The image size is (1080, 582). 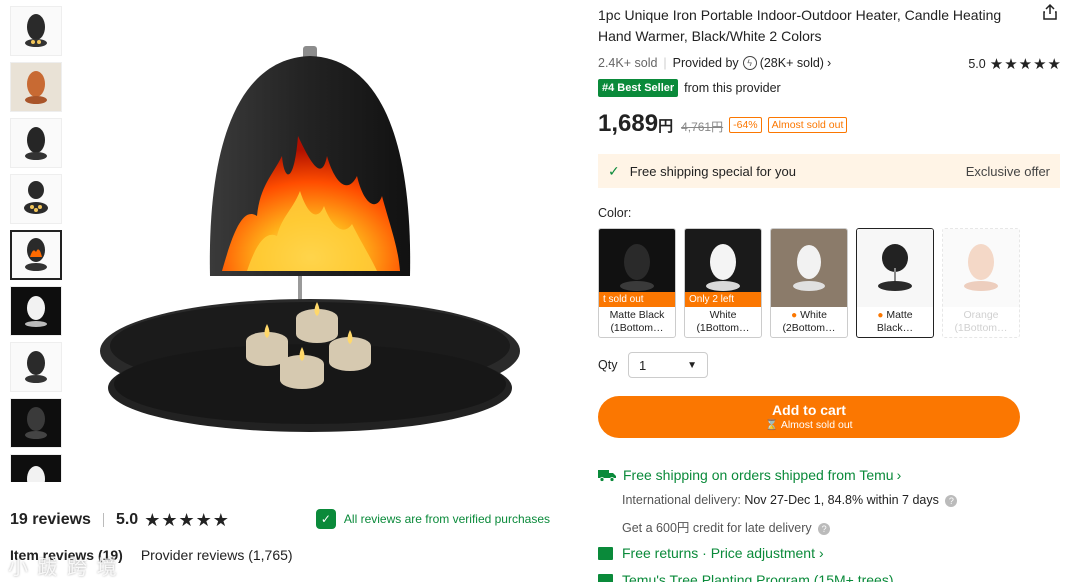 What do you see at coordinates (615, 213) in the screenshot?
I see `color-label: Color:` at bounding box center [615, 213].